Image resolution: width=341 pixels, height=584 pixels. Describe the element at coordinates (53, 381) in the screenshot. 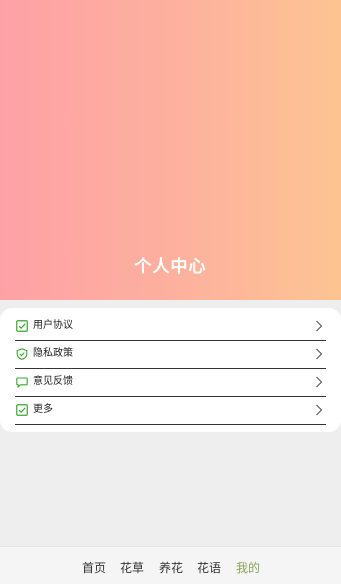

I see `menu-item-label: 意见反馈` at that location.